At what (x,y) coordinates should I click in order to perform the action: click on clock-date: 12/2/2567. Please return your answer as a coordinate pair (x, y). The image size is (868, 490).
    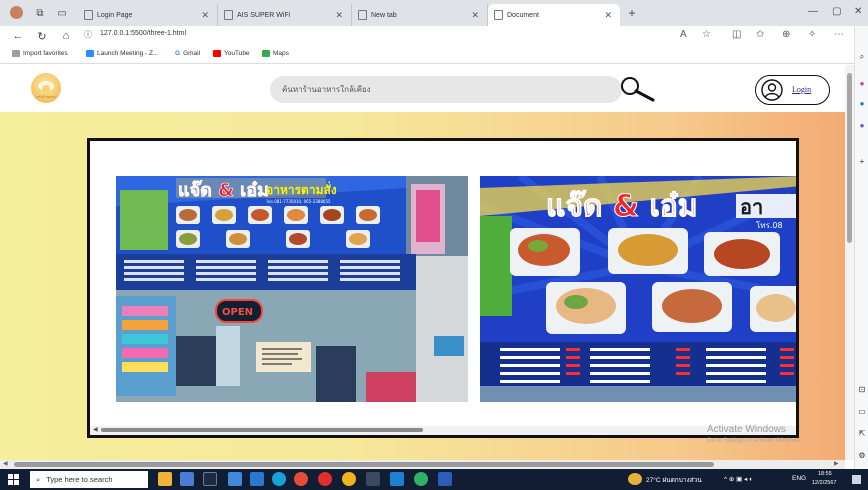
    Looking at the image, I should click on (824, 483).